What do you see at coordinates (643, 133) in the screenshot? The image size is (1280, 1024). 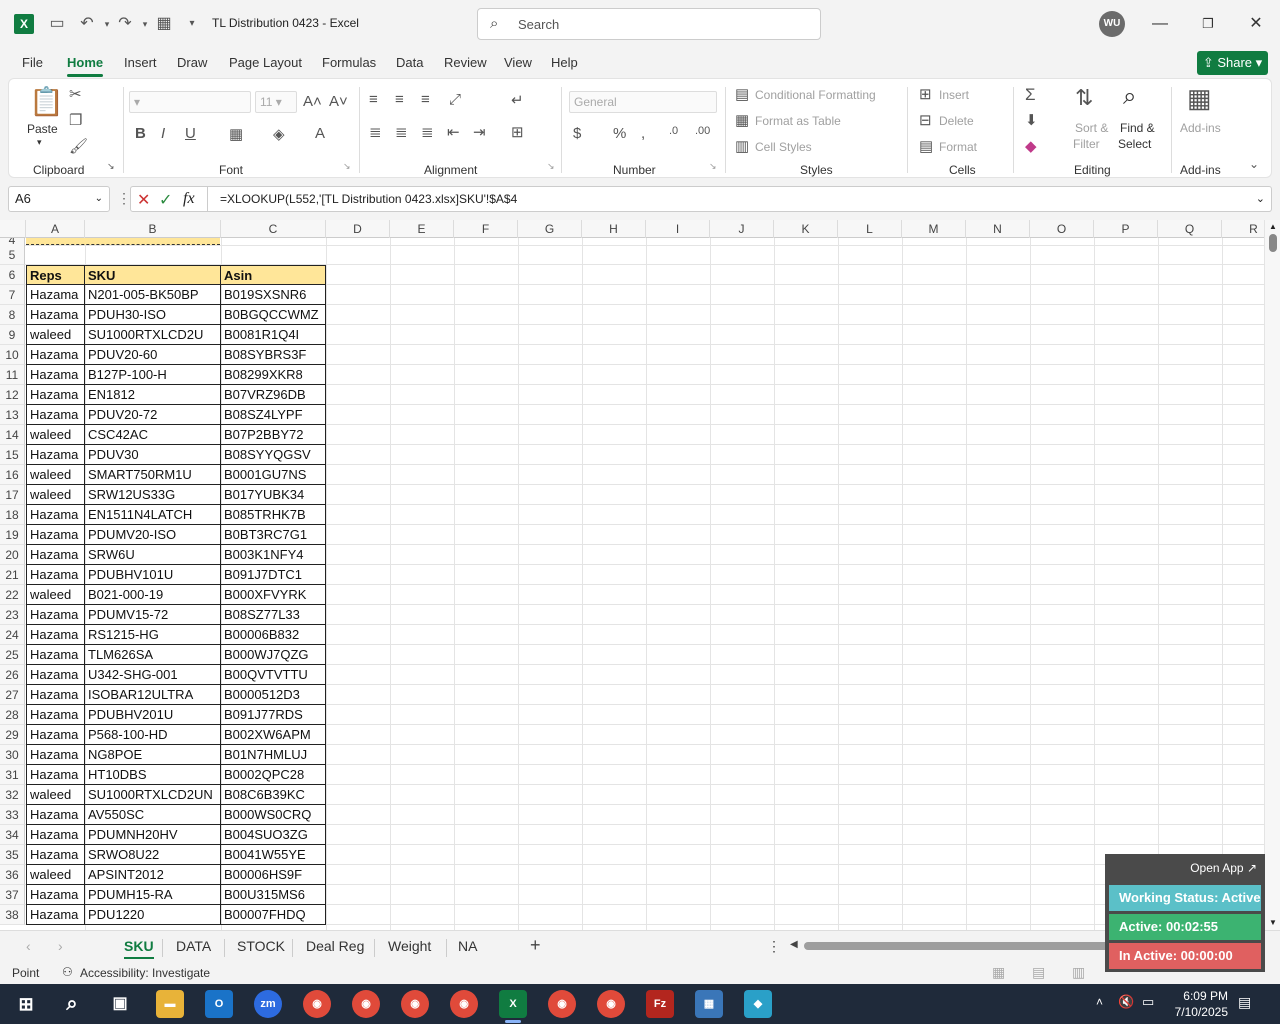 I see `comma-style-icon: ,` at bounding box center [643, 133].